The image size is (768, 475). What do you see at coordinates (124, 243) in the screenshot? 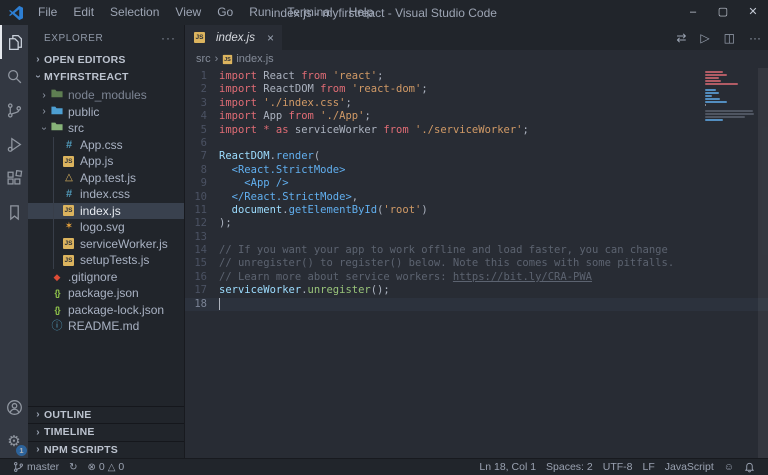
I see `tree-item-label: serviceWorker.js` at bounding box center [124, 243].